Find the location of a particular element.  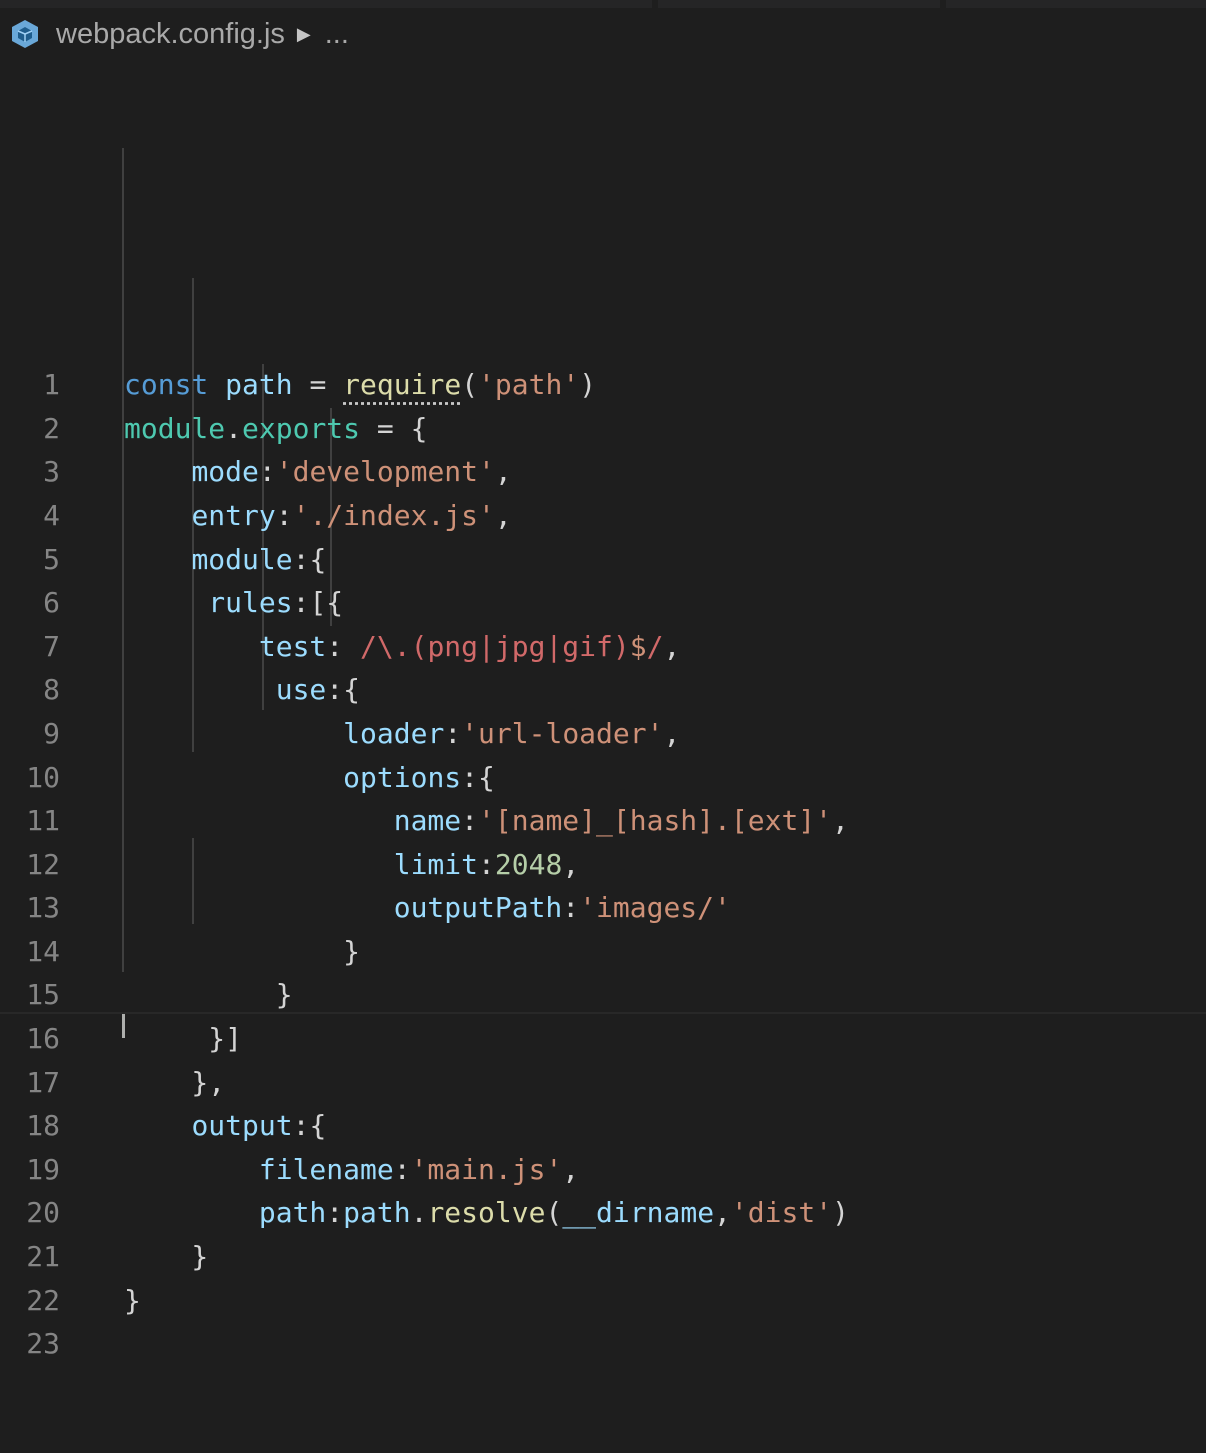

line-number: 13 is located at coordinates (43, 908).